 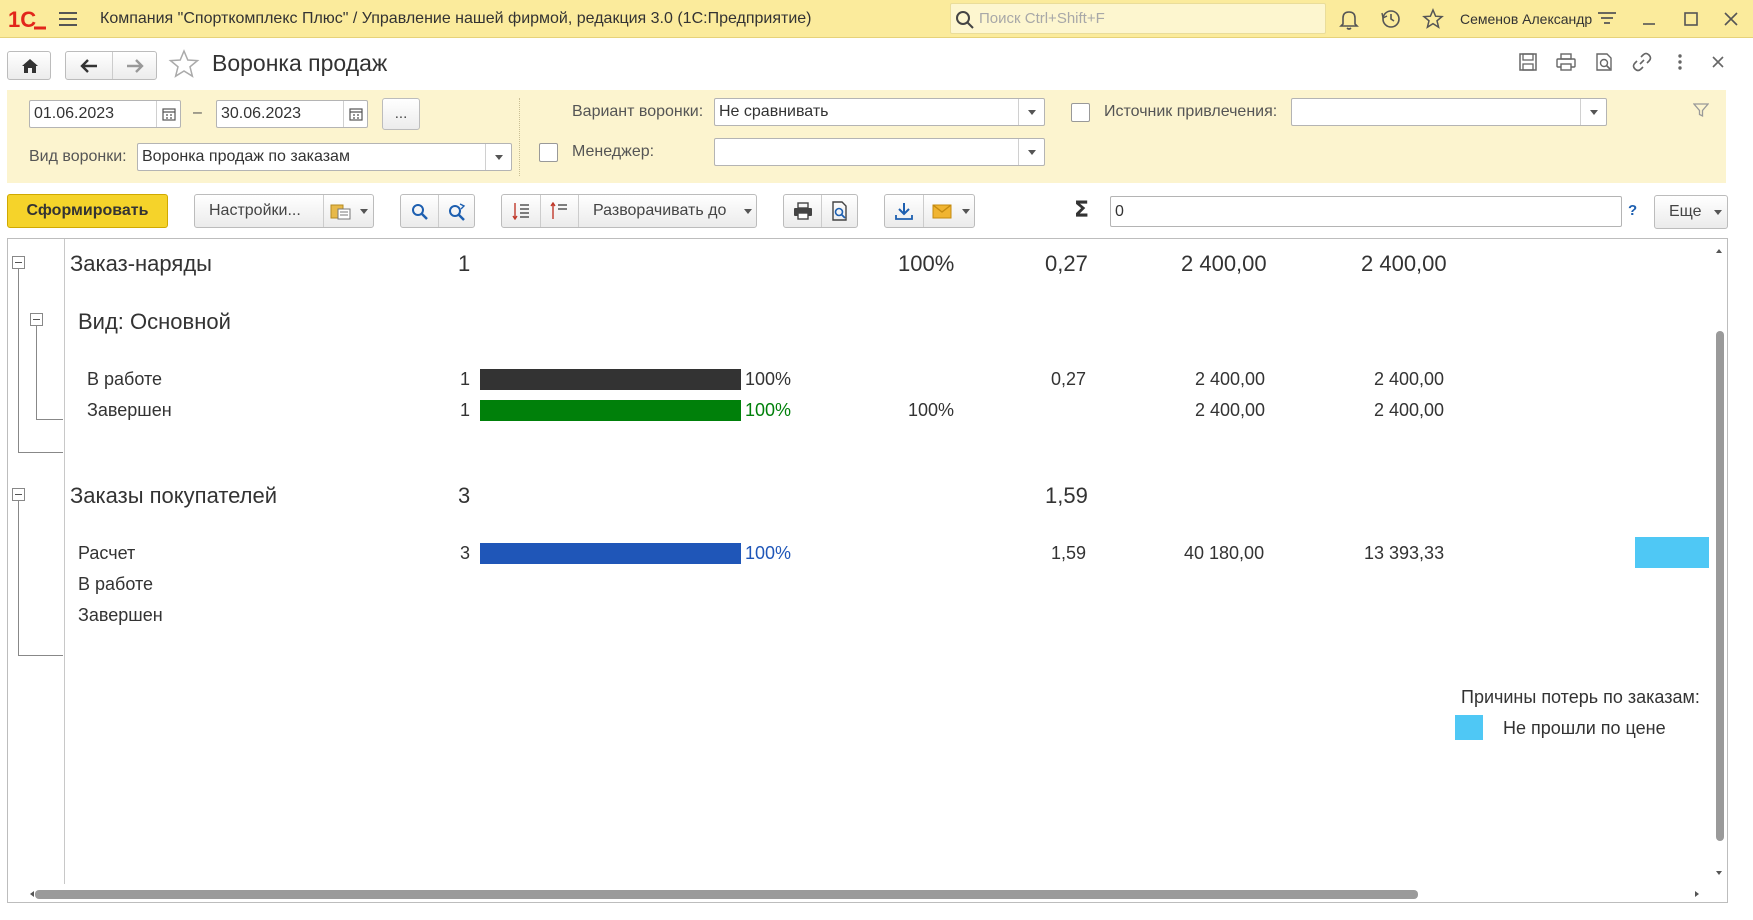 I want to click on send-email-button, so click(x=949, y=211).